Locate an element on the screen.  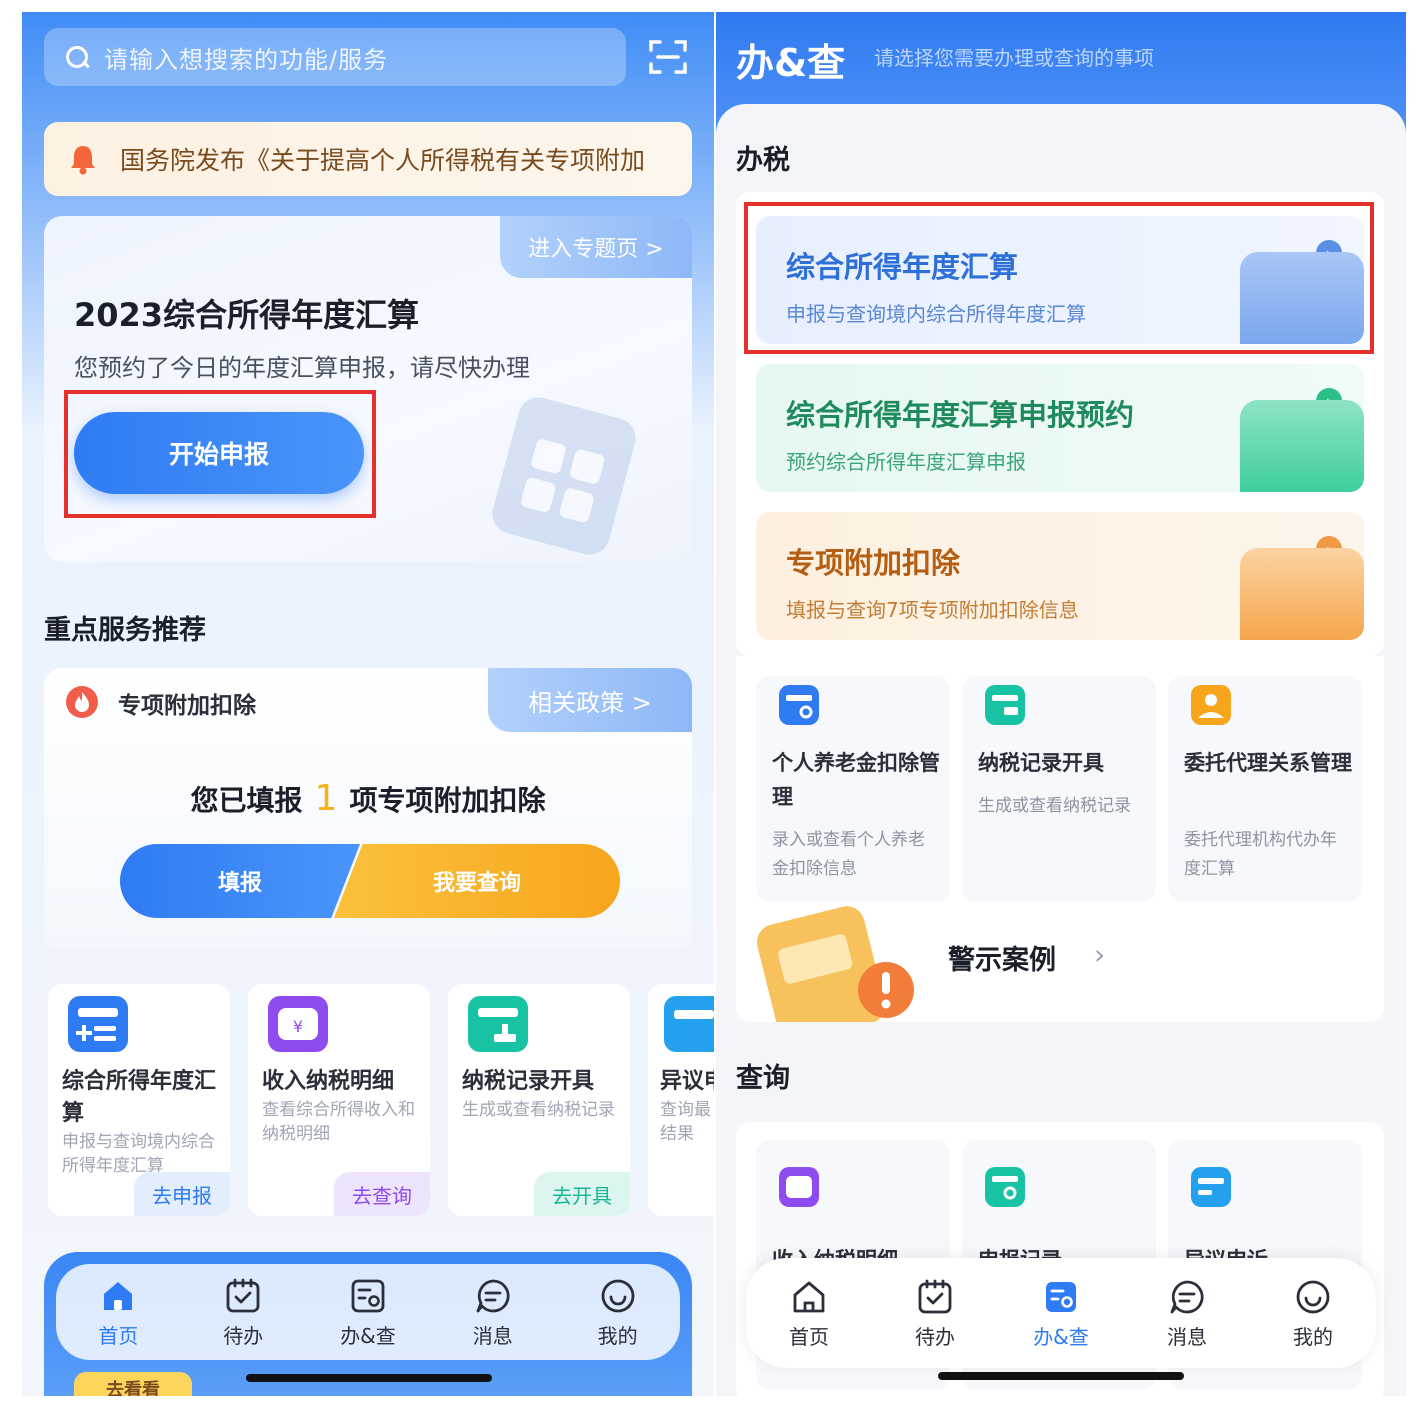
service-desc: 查询最结果 is located at coordinates (685, 1122).